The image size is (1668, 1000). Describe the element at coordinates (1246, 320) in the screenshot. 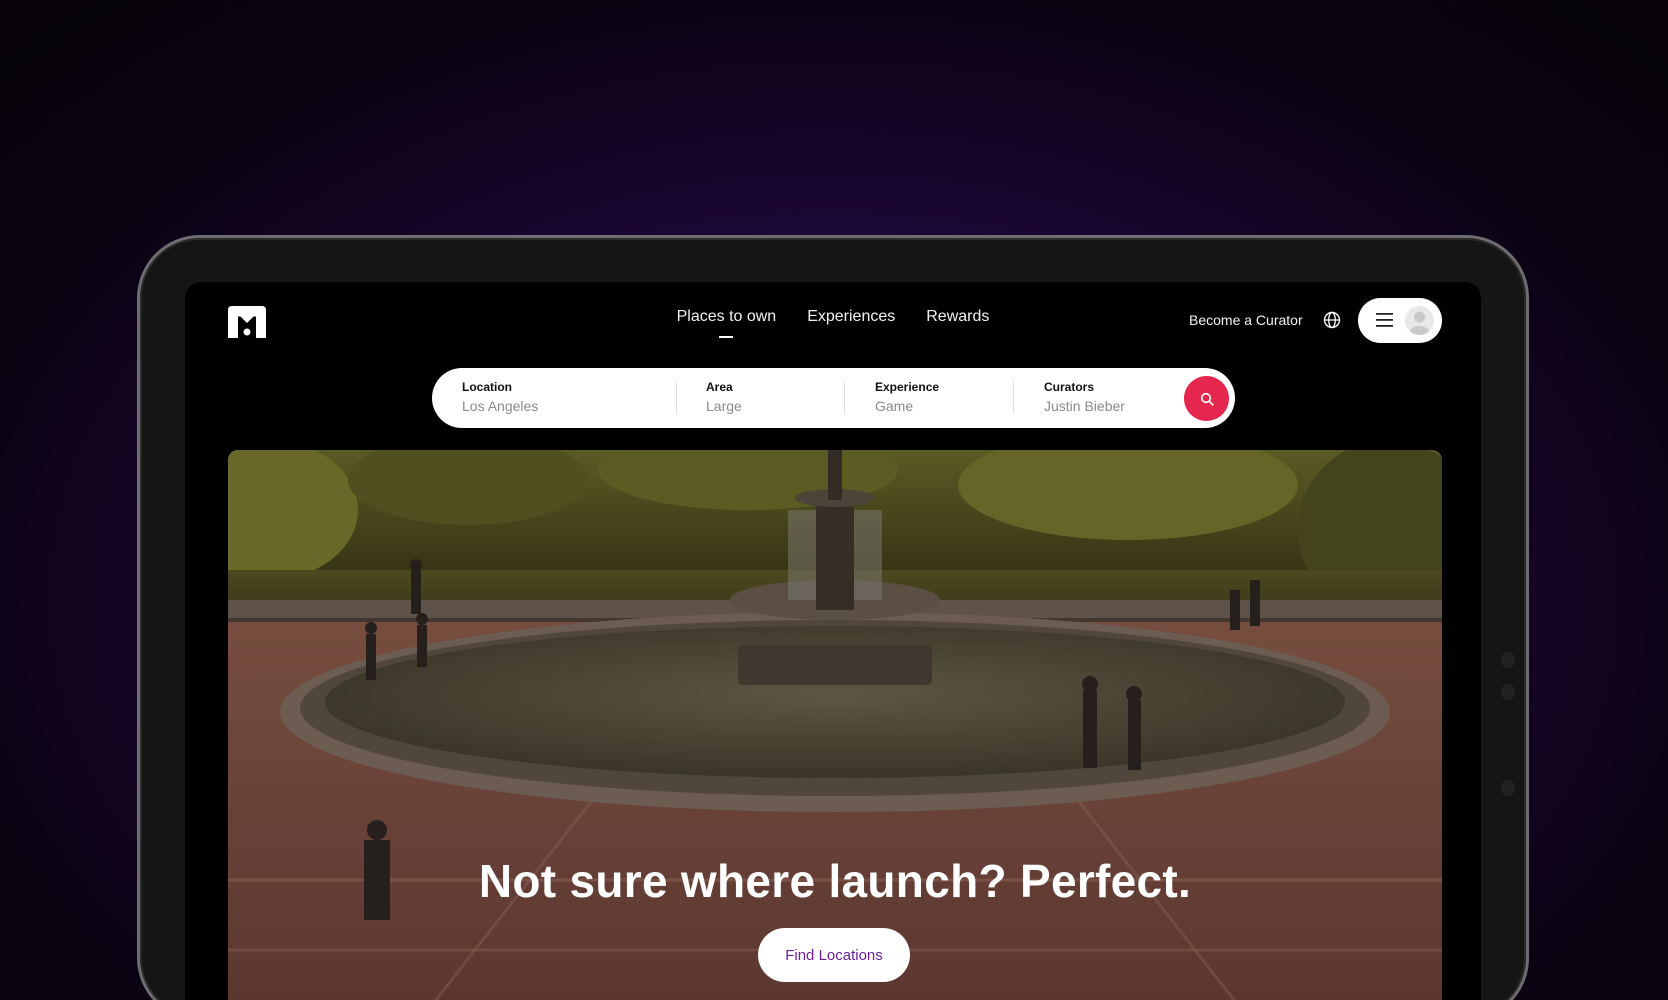

I see `become-curator-link: Become a Curator` at that location.